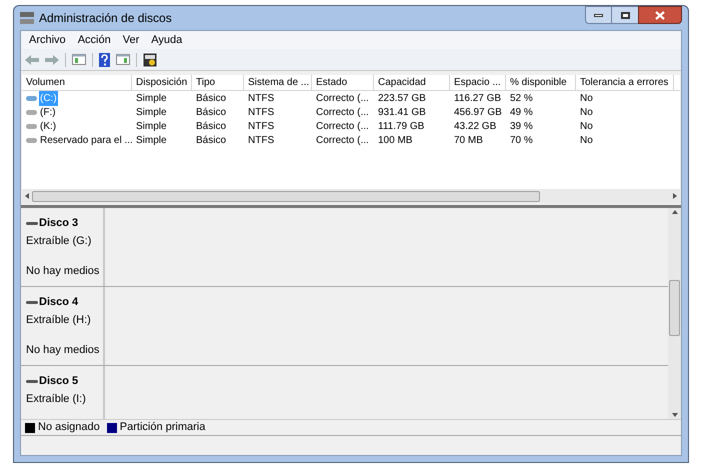  What do you see at coordinates (150, 59) in the screenshot?
I see `properties-icon` at bounding box center [150, 59].